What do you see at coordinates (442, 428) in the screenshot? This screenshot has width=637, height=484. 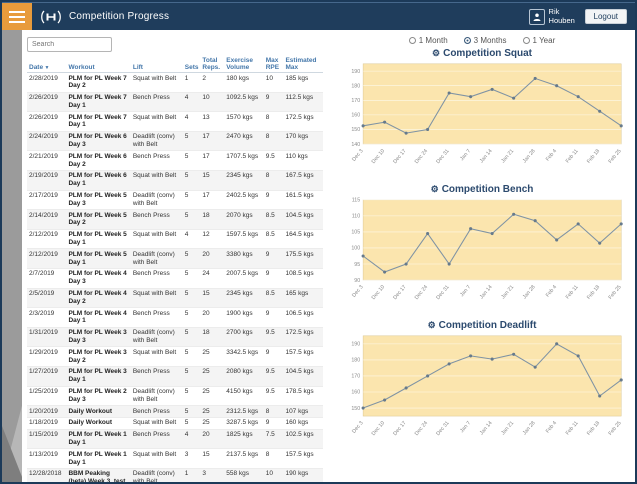 I see `svg-text: Dec 31` at bounding box center [442, 428].